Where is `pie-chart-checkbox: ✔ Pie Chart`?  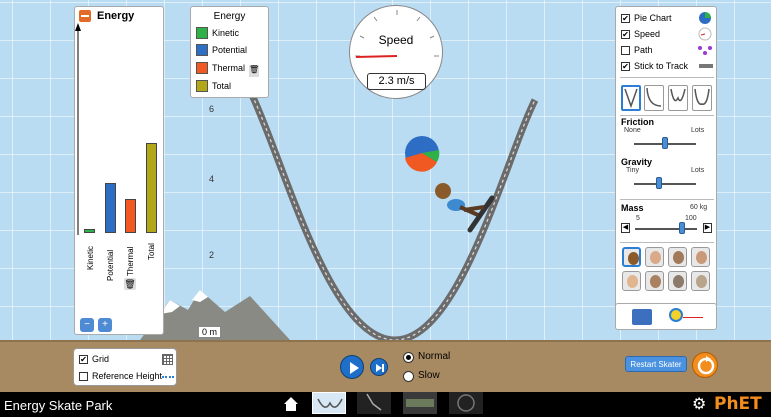
pie-chart-checkbox: ✔ Pie Chart is located at coordinates (646, 18).